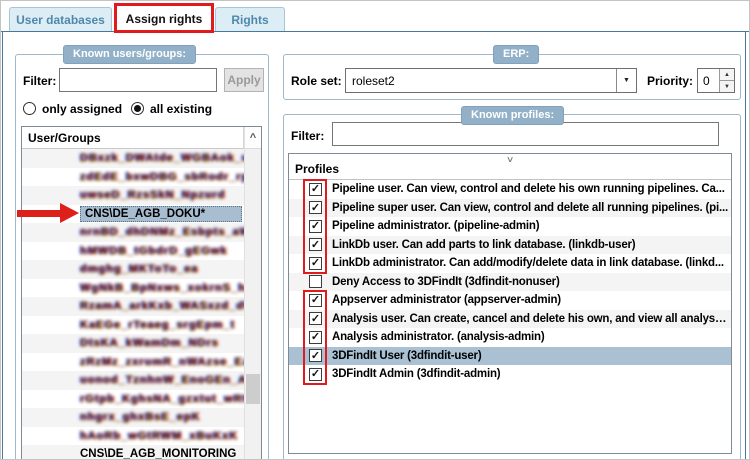 The height and width of the screenshot is (460, 750). I want to click on red-arrow-annotation, so click(39, 213).